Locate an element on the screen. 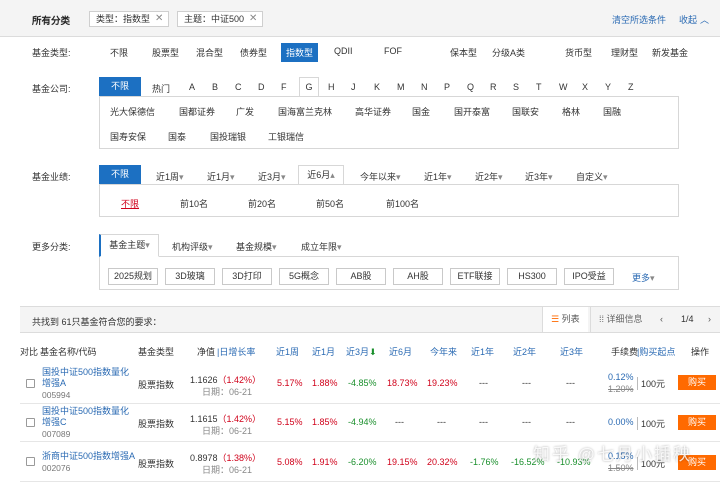 The width and height of the screenshot is (720, 484). view-list-button: ☰ 列表 is located at coordinates (565, 319).